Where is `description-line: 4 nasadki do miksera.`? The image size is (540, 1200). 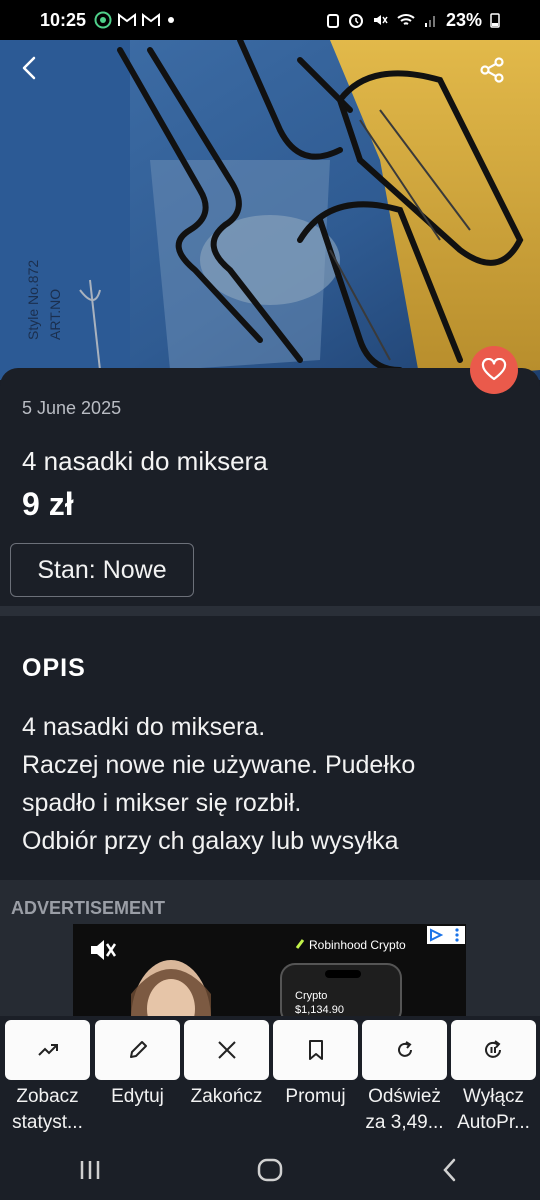
description-line: 4 nasadki do miksera. is located at coordinates (144, 727).